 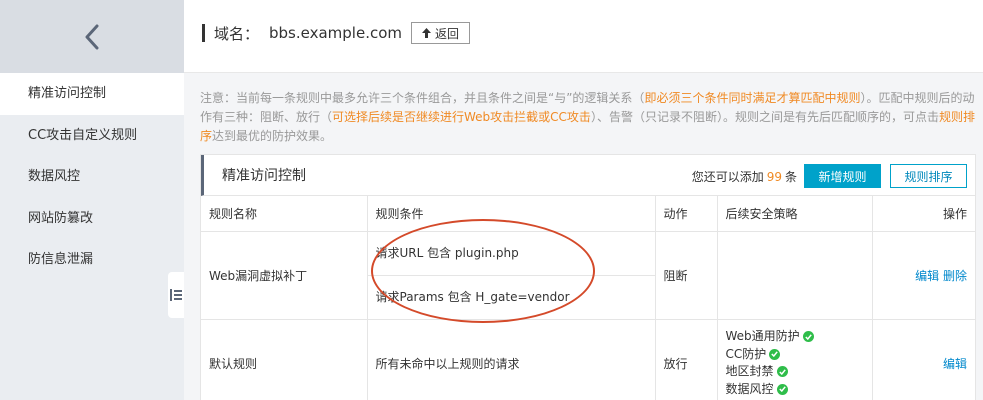 What do you see at coordinates (264, 176) in the screenshot?
I see `panel-title: 精准访问控制` at bounding box center [264, 176].